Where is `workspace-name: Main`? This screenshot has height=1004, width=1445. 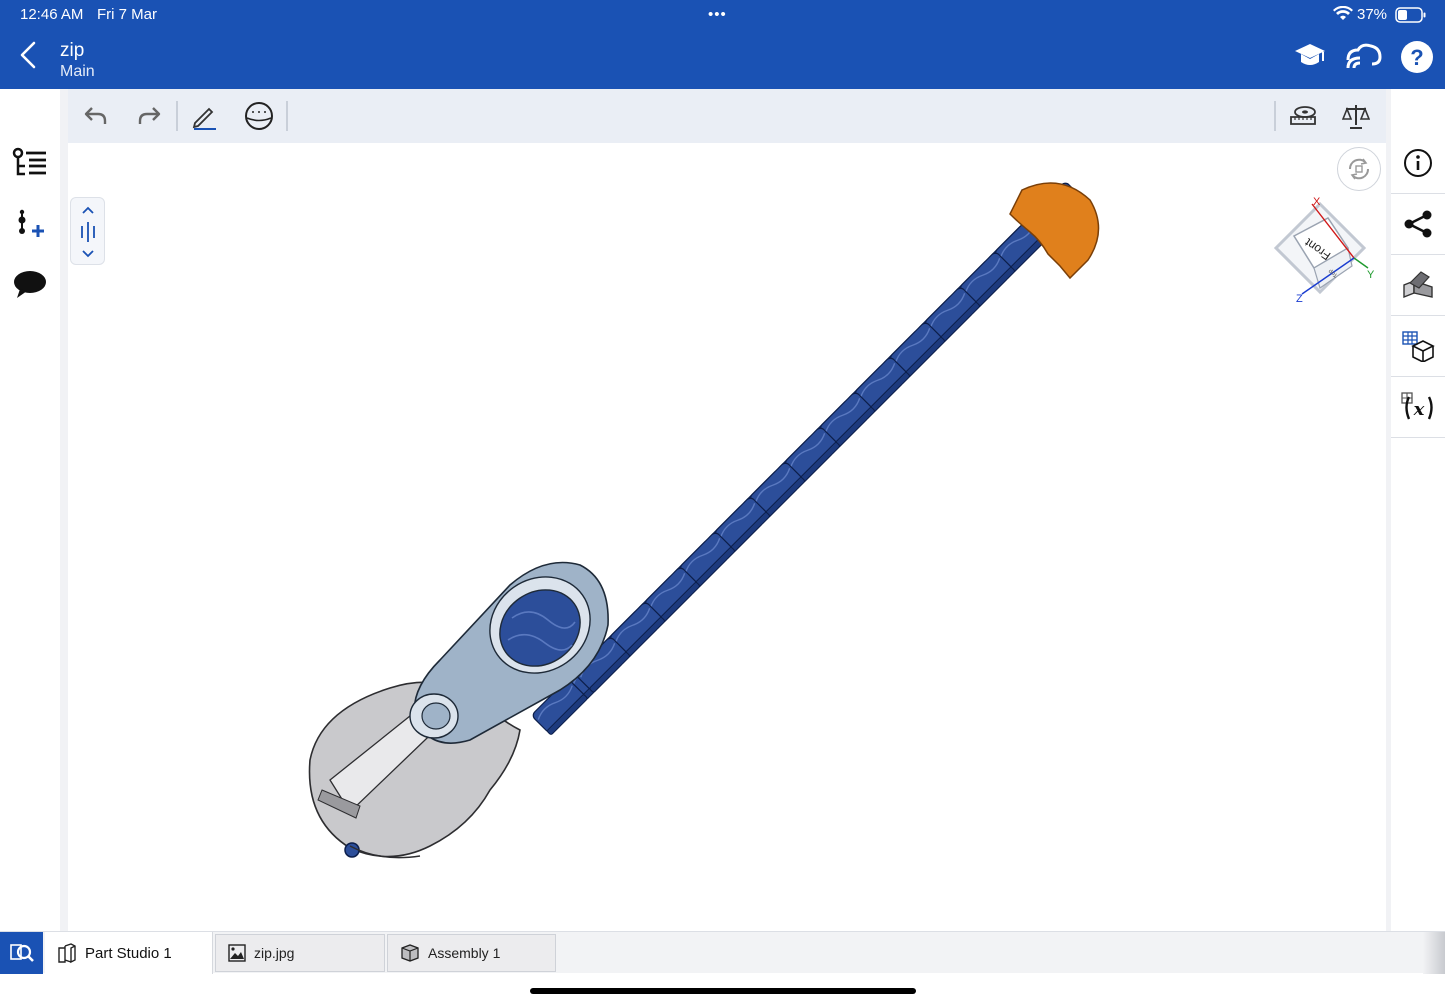
workspace-name: Main is located at coordinates (77, 71).